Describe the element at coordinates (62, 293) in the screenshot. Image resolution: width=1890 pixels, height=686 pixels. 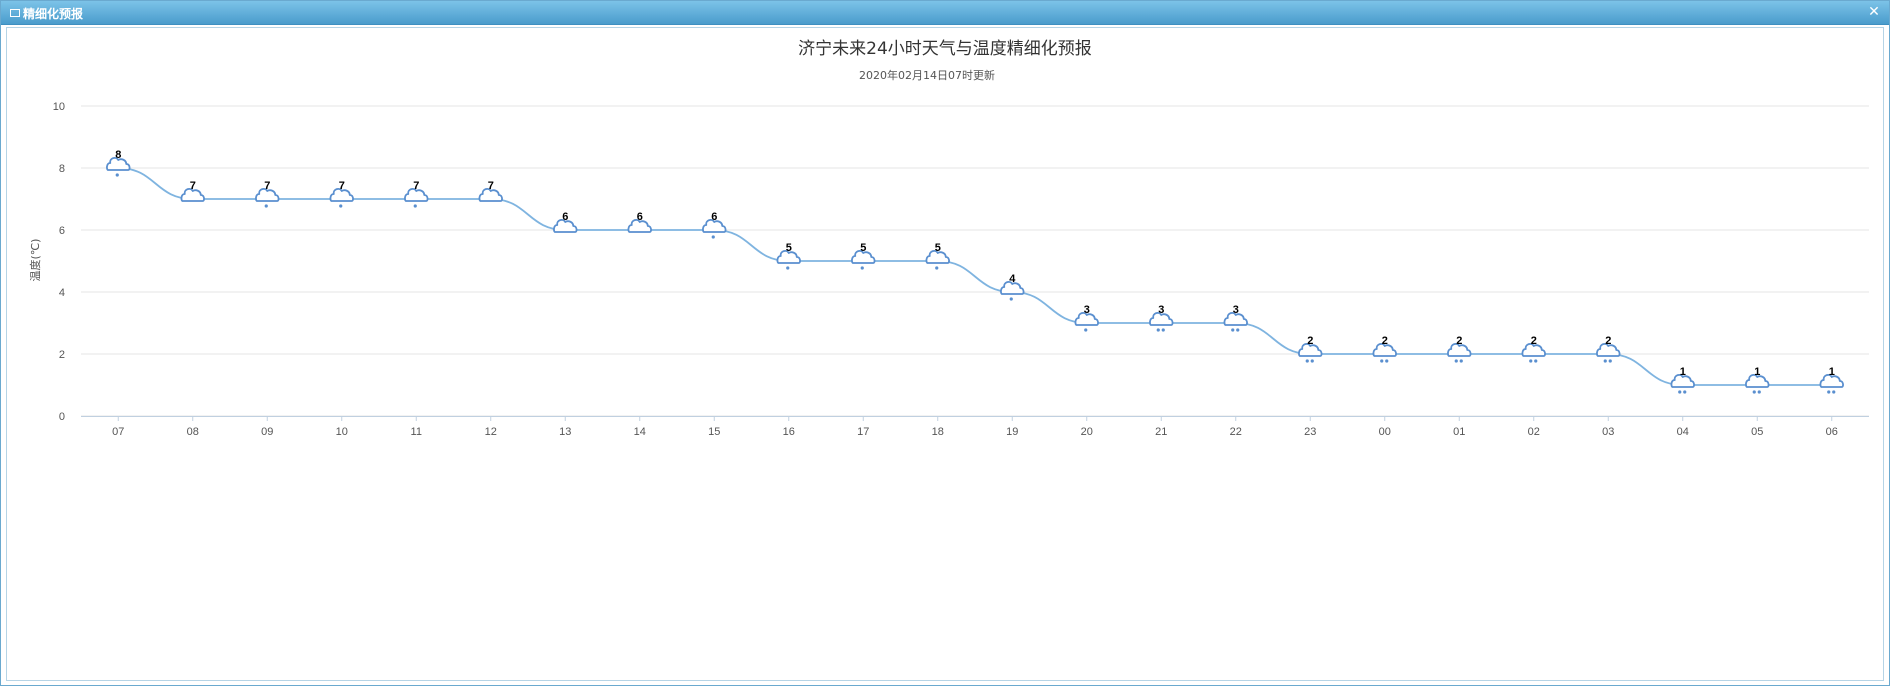
I see `y-tick-label: 4` at that location.